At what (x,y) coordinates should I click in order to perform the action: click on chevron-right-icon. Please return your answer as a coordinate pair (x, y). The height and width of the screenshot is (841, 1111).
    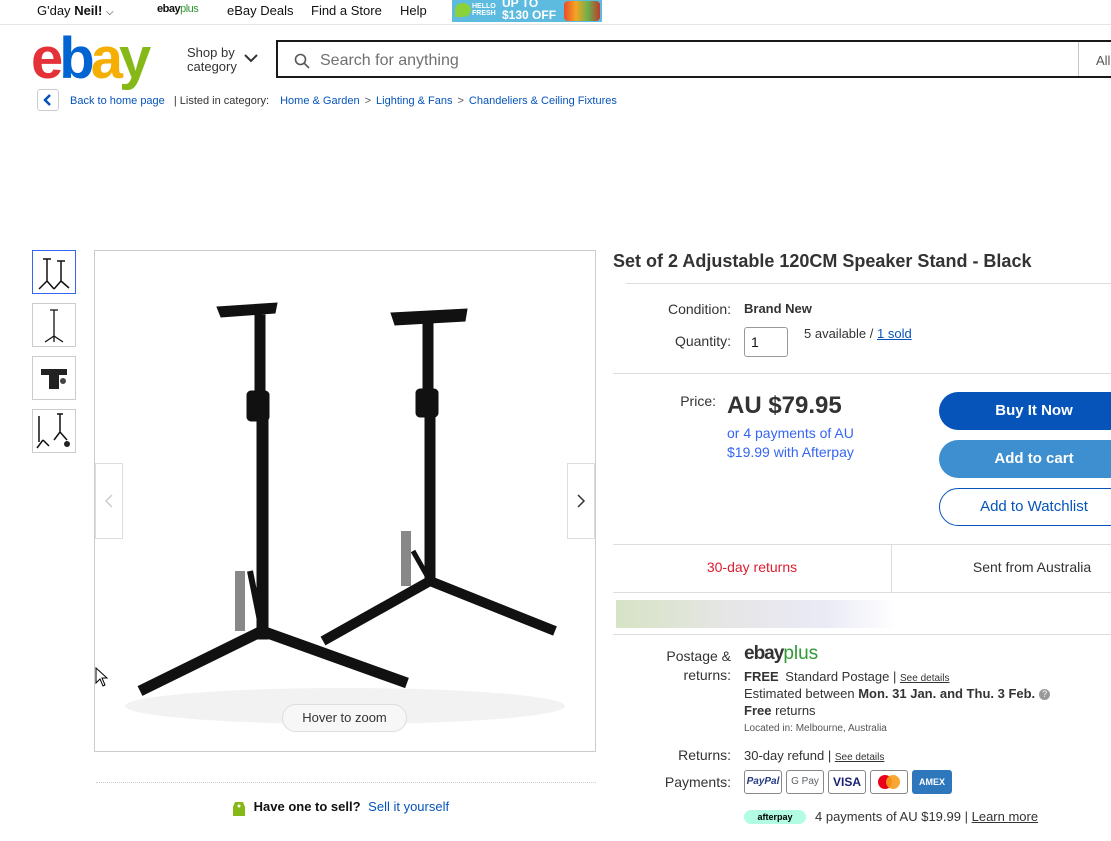
    Looking at the image, I should click on (581, 501).